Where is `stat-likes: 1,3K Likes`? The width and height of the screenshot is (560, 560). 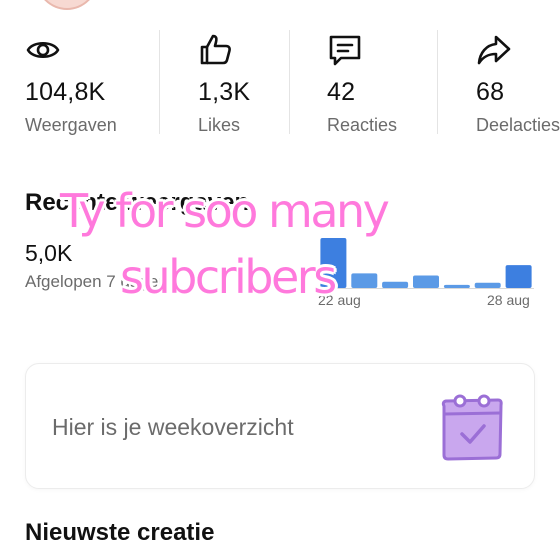
stat-likes: 1,3K Likes is located at coordinates (243, 83).